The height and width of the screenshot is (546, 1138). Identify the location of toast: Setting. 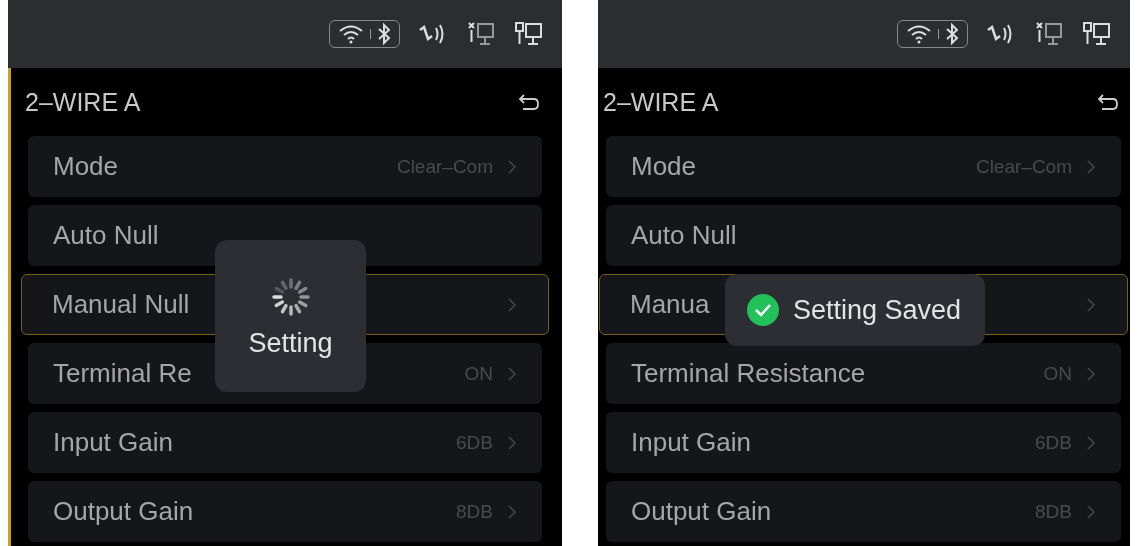
(290, 316).